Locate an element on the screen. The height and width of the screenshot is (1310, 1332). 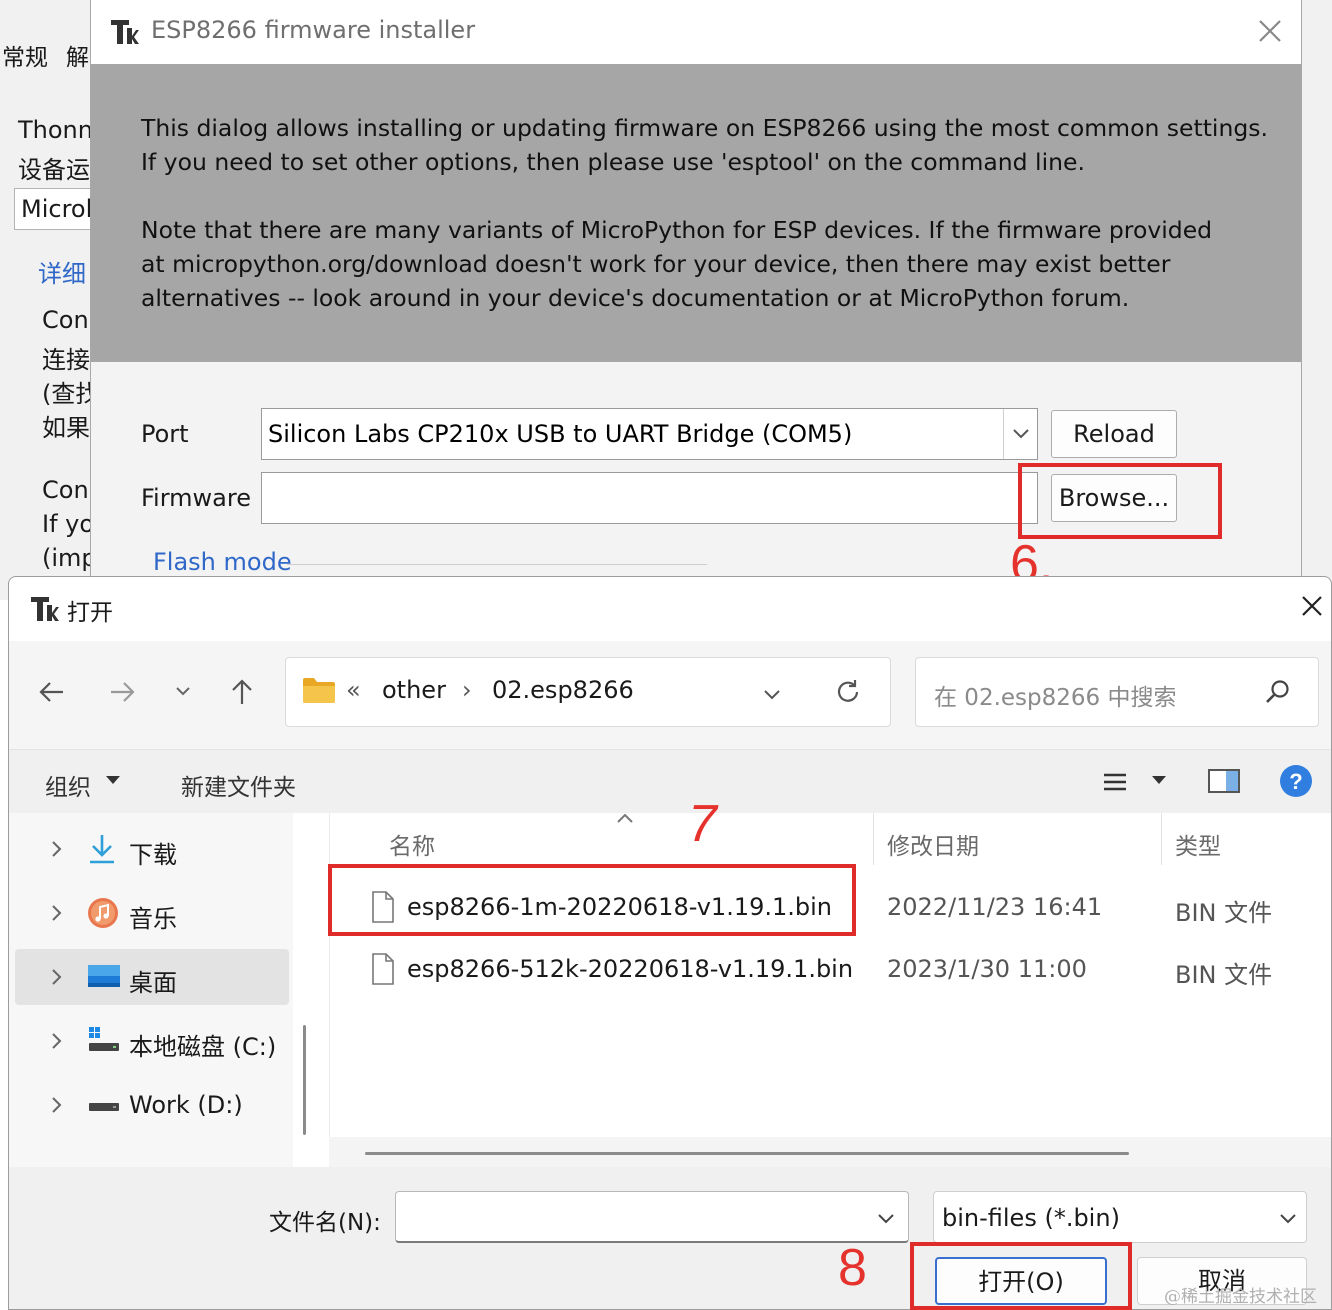
sidebar-item-music: 音乐 is located at coordinates (152, 913).